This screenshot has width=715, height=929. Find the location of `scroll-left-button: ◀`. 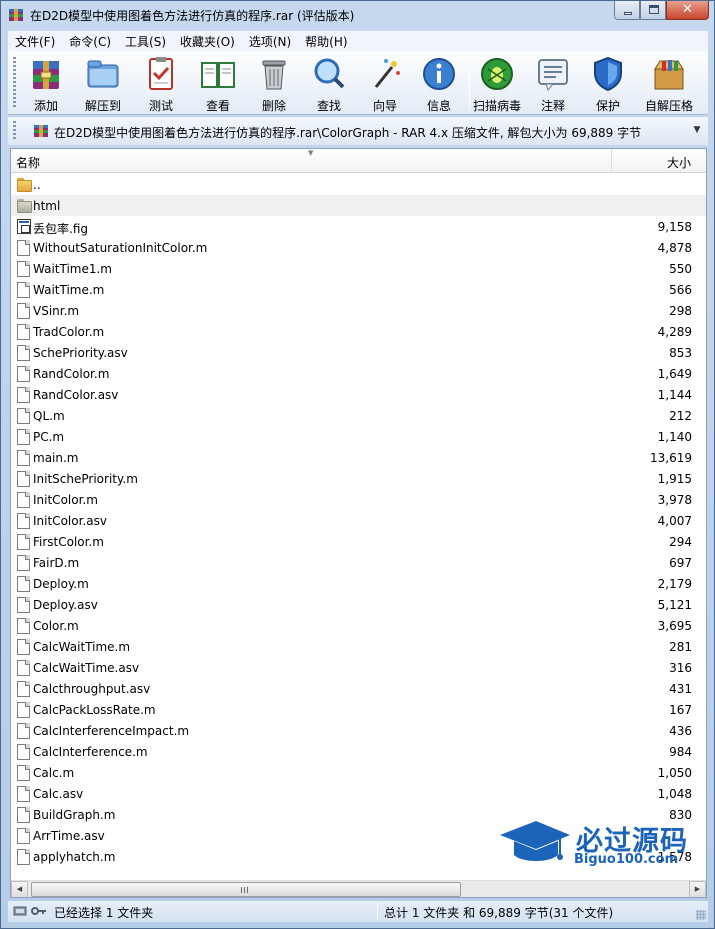

scroll-left-button: ◀ is located at coordinates (19, 889).